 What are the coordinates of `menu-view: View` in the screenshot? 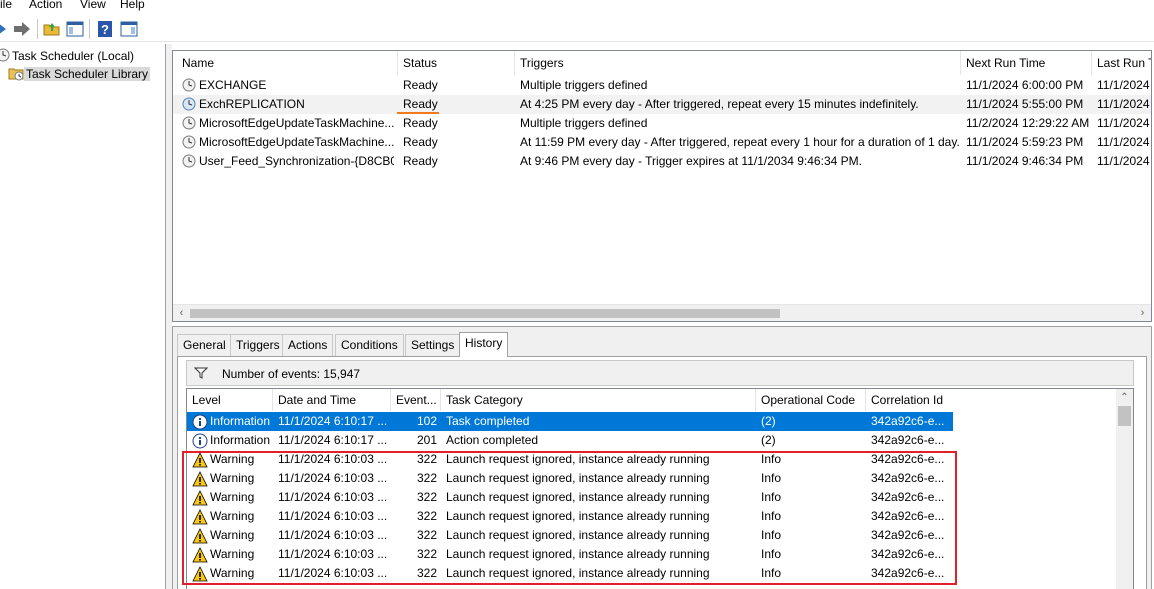 It's located at (93, 5).